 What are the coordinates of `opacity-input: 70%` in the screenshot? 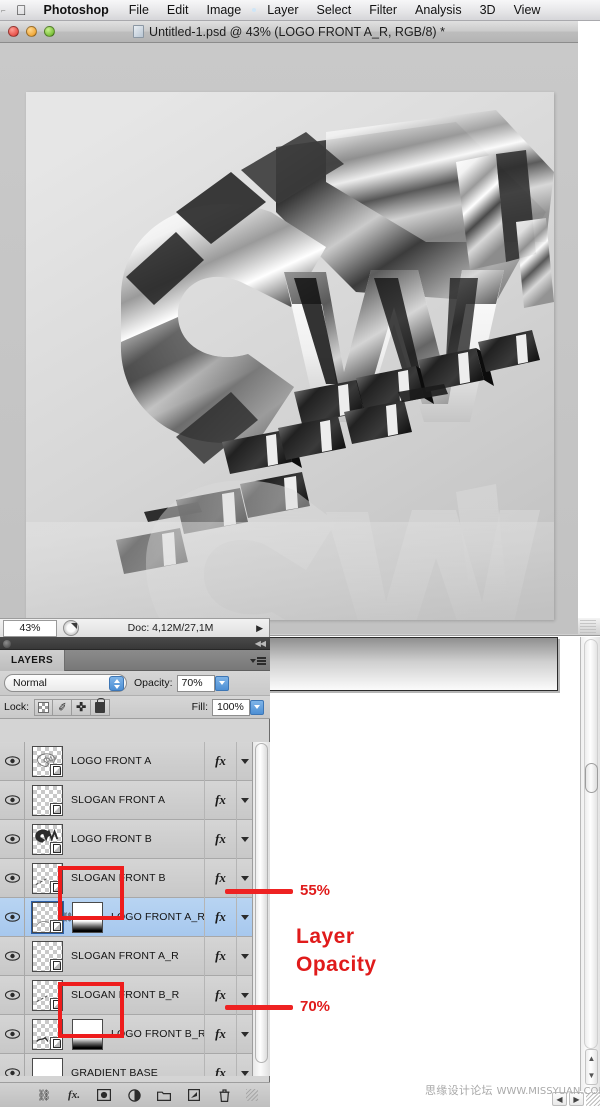 It's located at (202, 683).